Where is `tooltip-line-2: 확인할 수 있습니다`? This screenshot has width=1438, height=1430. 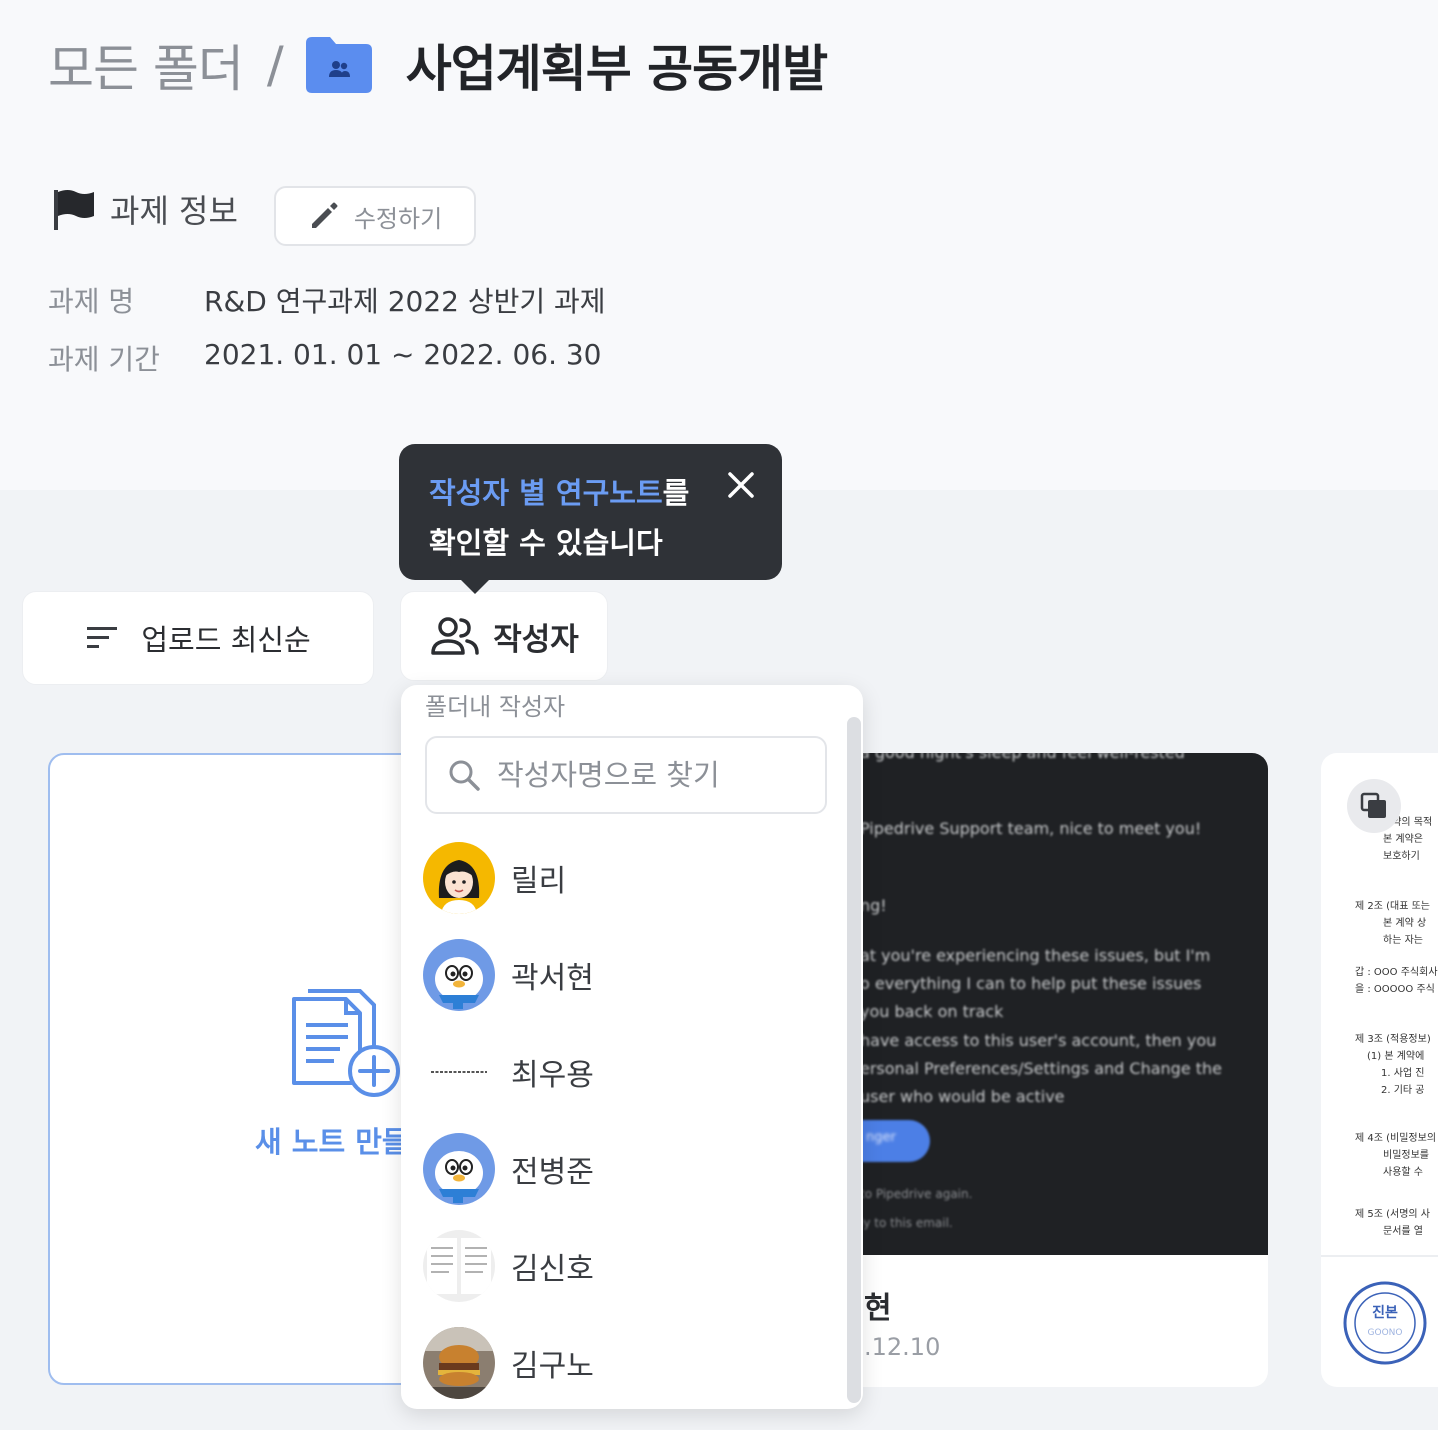
tooltip-line-2: 확인할 수 있습니다 is located at coordinates (546, 543).